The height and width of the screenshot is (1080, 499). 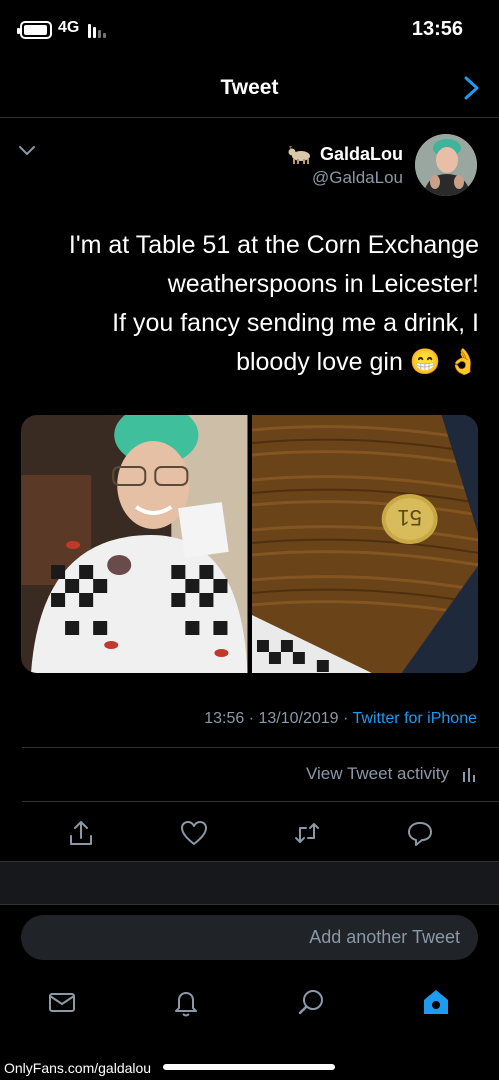 I want to click on activity-label: View Tweet activity, so click(x=377, y=773).